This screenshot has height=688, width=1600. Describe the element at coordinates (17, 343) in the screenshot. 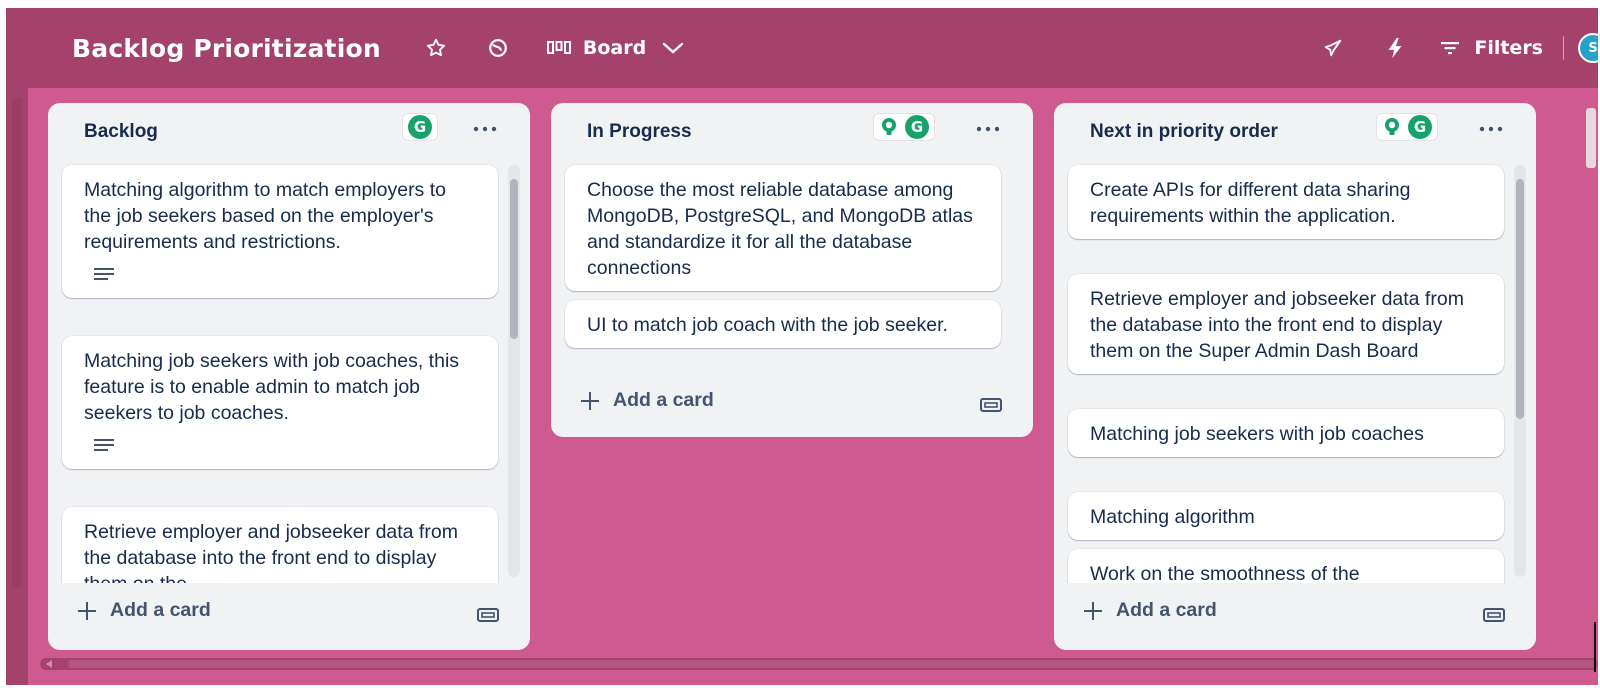

I see `sidebar-scrollbar` at that location.